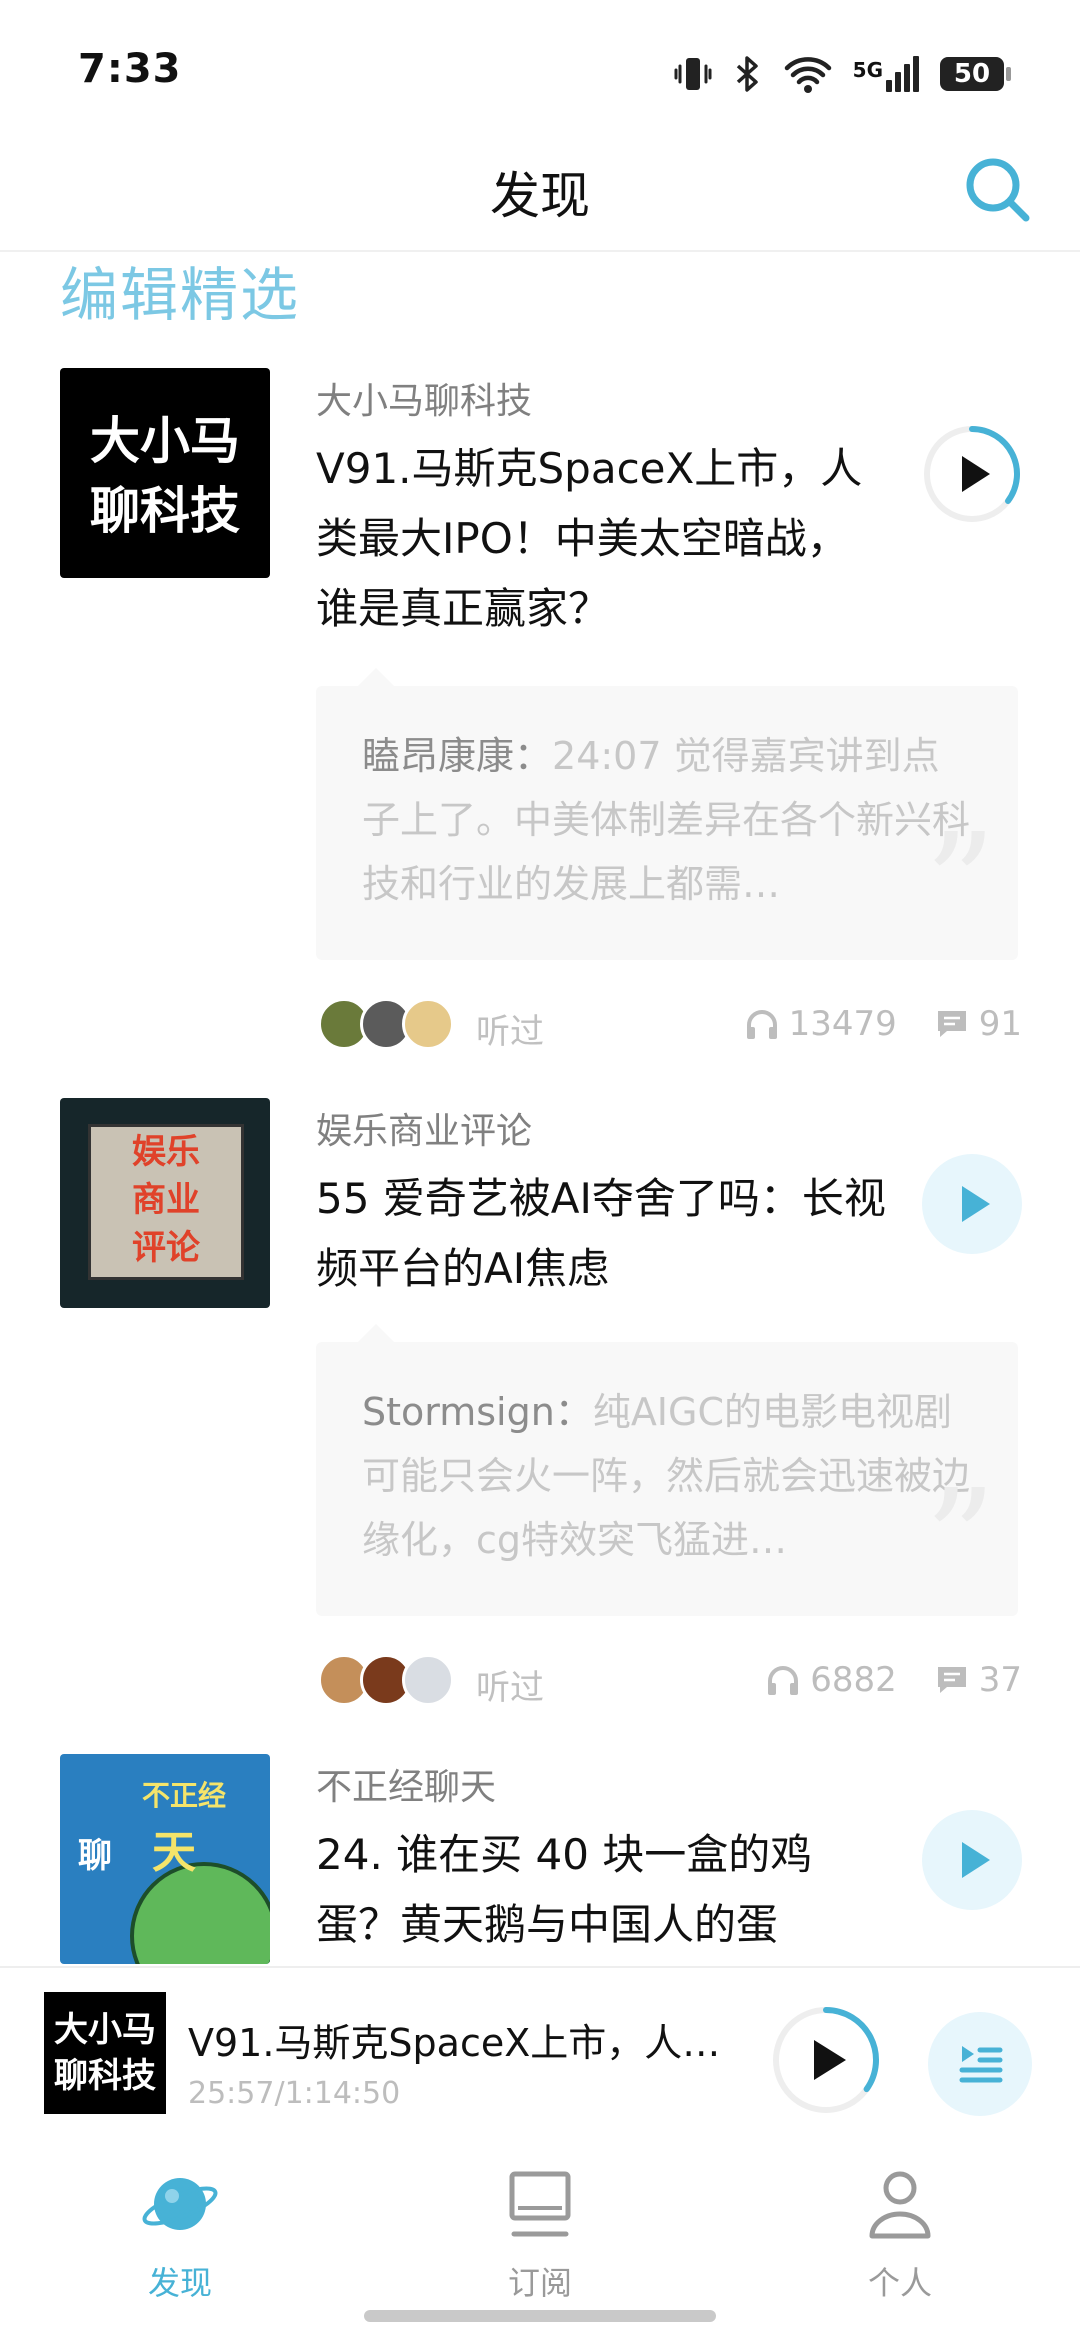  I want to click on playlist-button, so click(980, 2064).